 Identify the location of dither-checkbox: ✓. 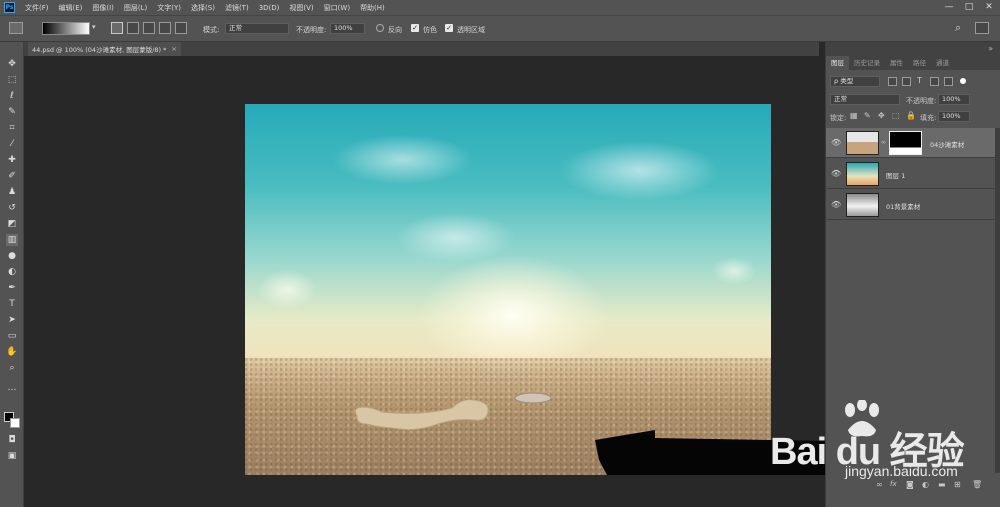
(415, 28).